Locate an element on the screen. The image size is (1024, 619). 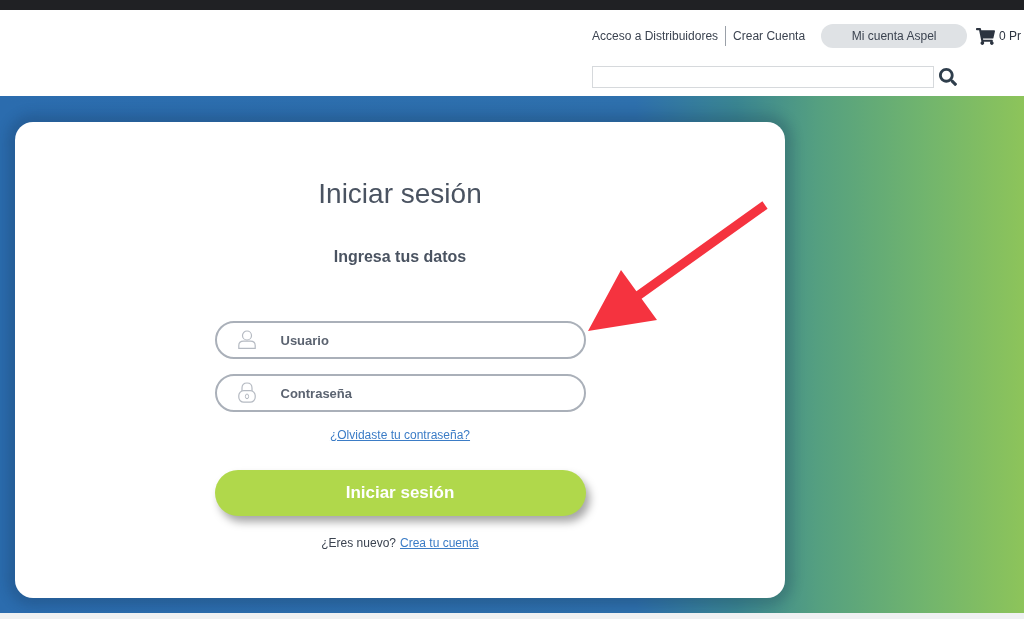
username-field: Usuario is located at coordinates (400, 340).